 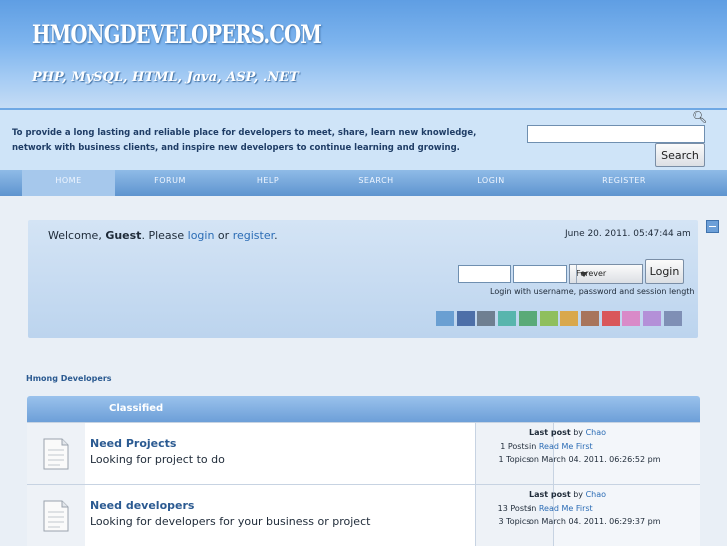 What do you see at coordinates (268, 183) in the screenshot?
I see `nav-help: HELP` at bounding box center [268, 183].